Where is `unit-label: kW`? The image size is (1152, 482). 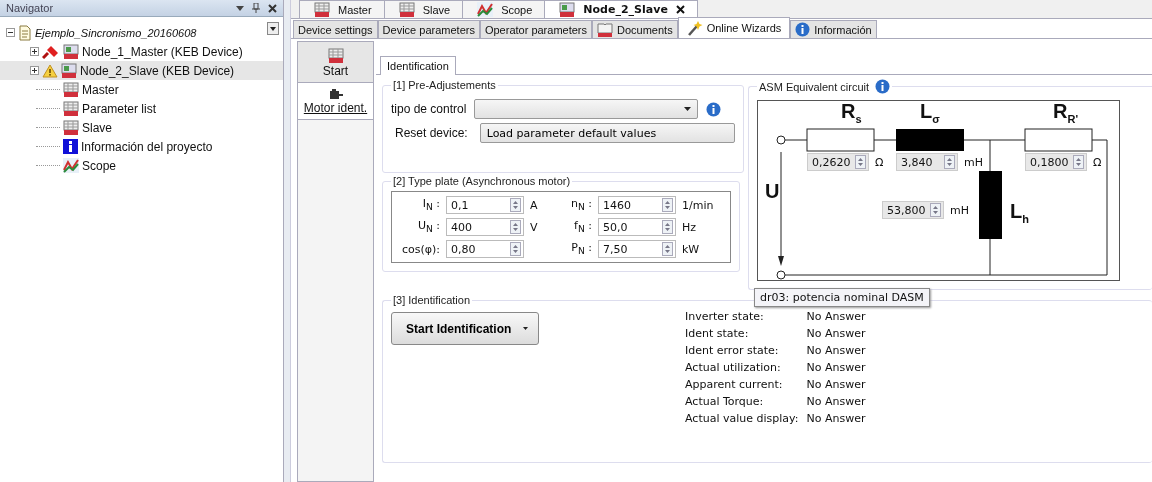 unit-label: kW is located at coordinates (691, 249).